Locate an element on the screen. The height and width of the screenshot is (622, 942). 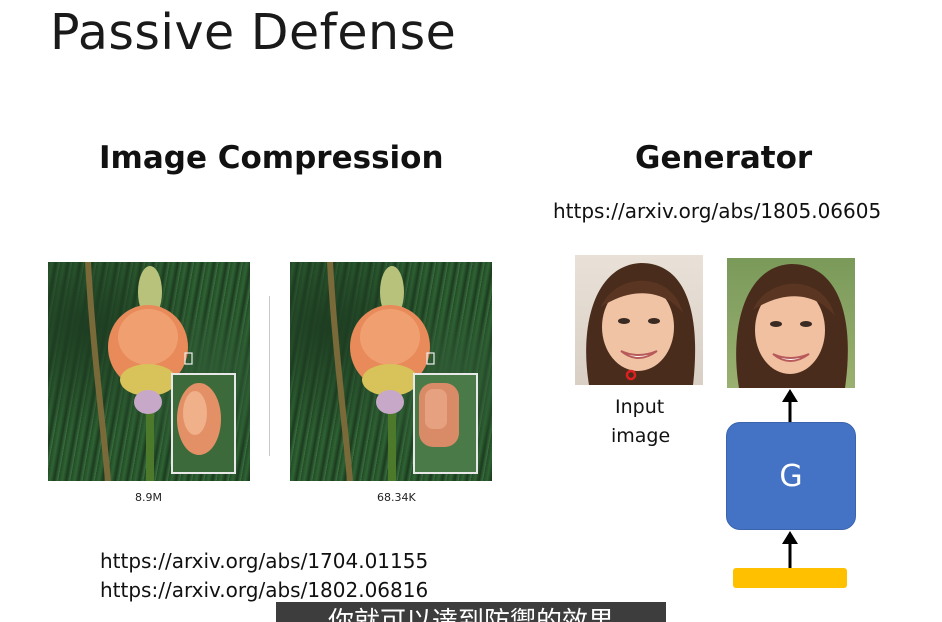
compression-url-1: https://arxiv.org/abs/1704.01155 is located at coordinates (264, 561).